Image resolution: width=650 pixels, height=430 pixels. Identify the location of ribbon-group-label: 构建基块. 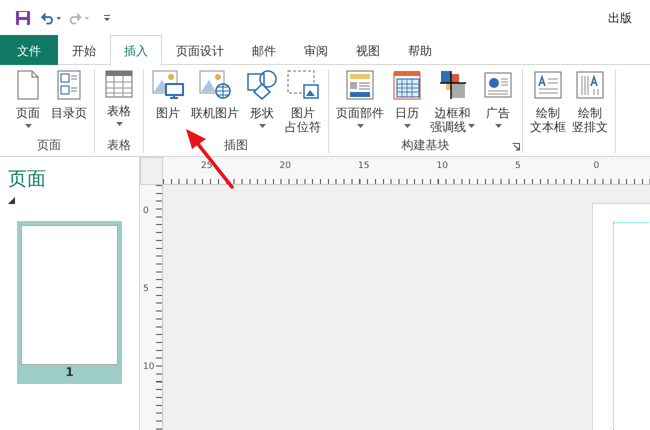
(426, 145).